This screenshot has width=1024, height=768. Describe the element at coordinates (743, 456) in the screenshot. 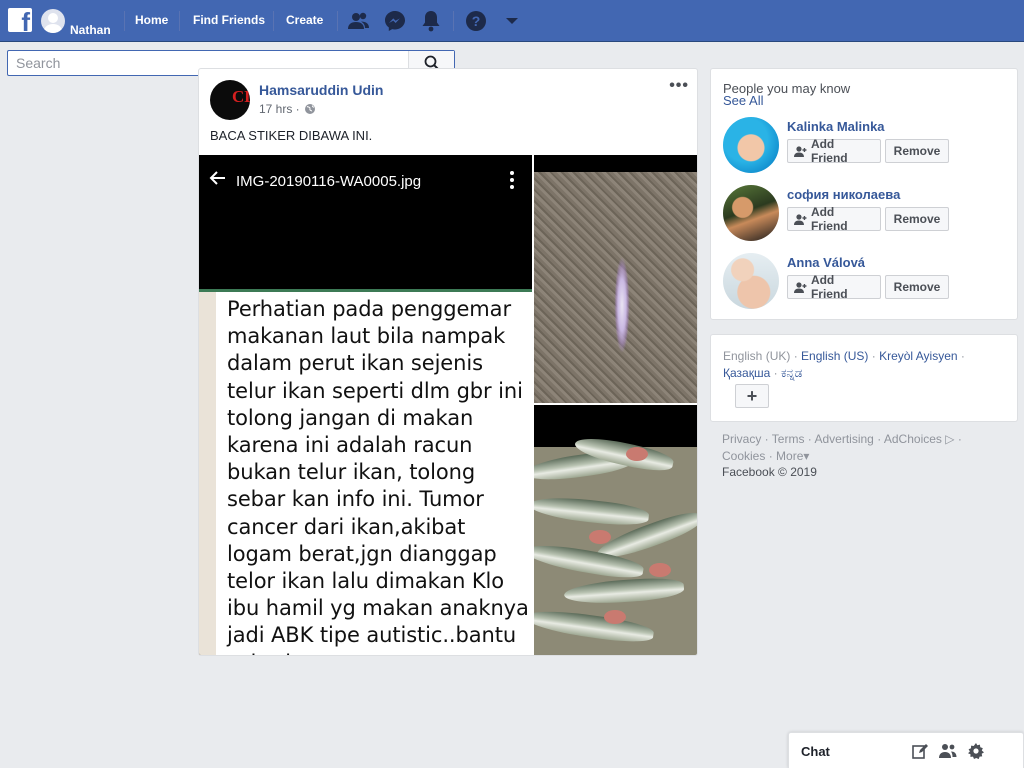

I see `footer-cookies: Cookies` at that location.